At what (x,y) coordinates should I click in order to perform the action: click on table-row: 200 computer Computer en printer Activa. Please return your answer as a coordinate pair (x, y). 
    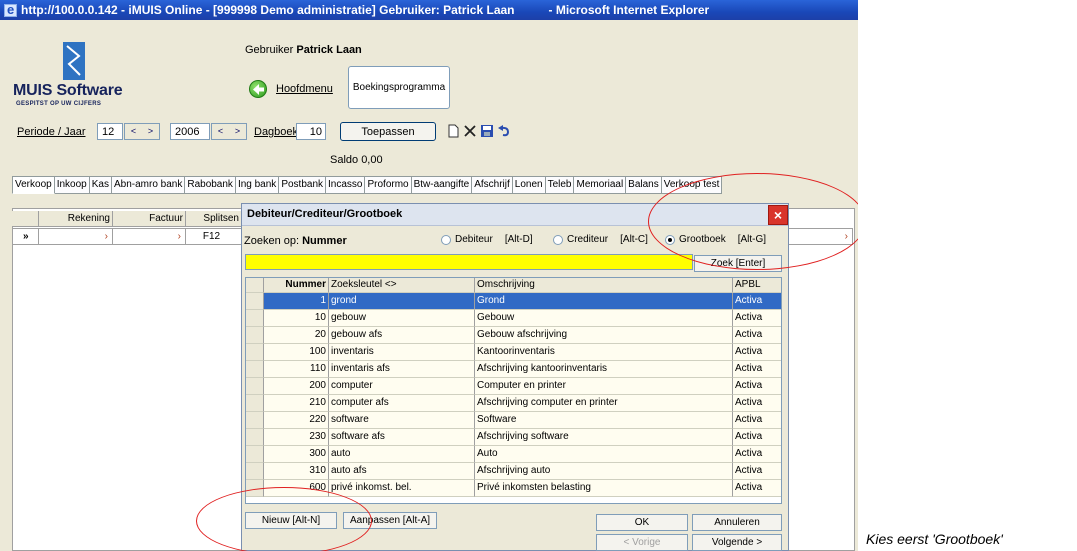
    Looking at the image, I should click on (513, 386).